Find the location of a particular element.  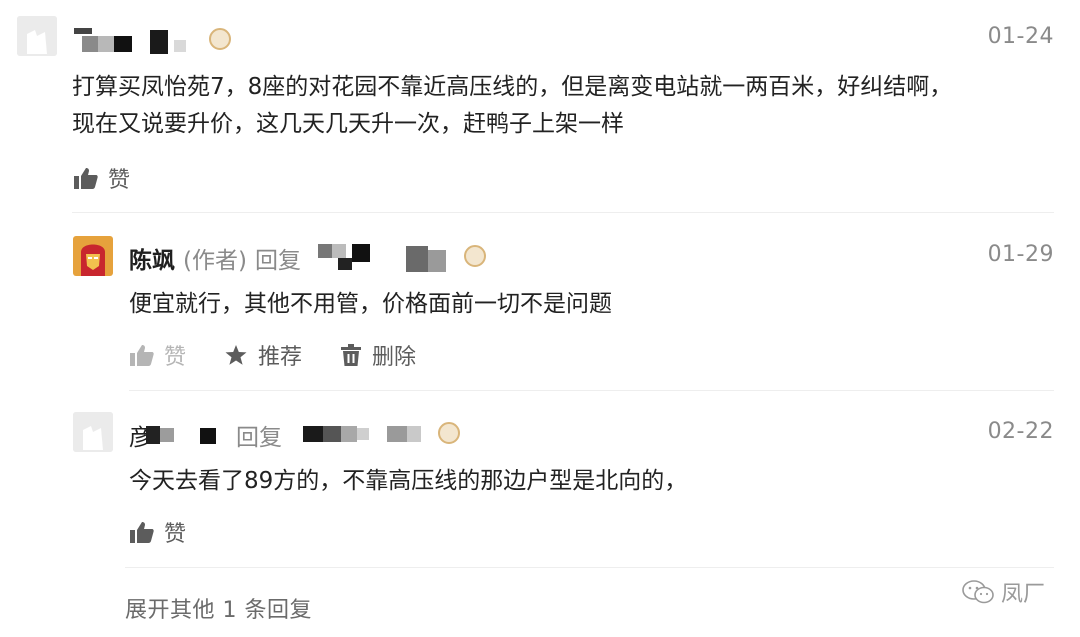

reply-date: 02-22 is located at coordinates (1020, 431).